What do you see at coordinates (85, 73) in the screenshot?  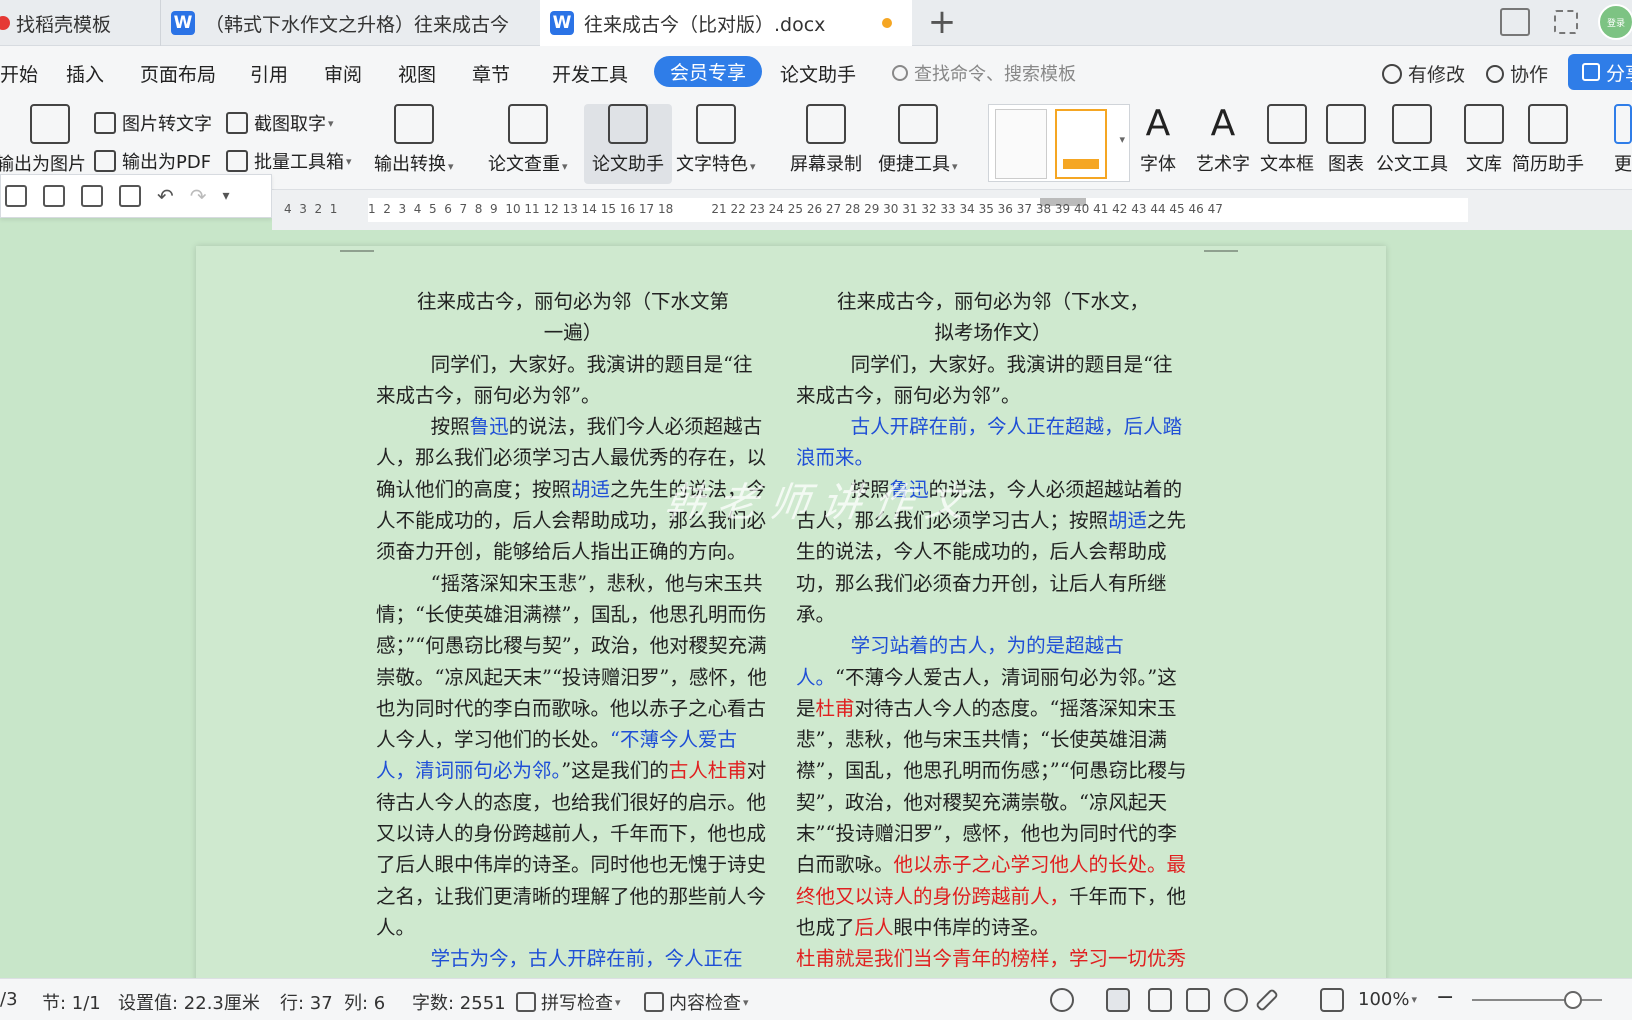 I see `menu-insert: 插入` at bounding box center [85, 73].